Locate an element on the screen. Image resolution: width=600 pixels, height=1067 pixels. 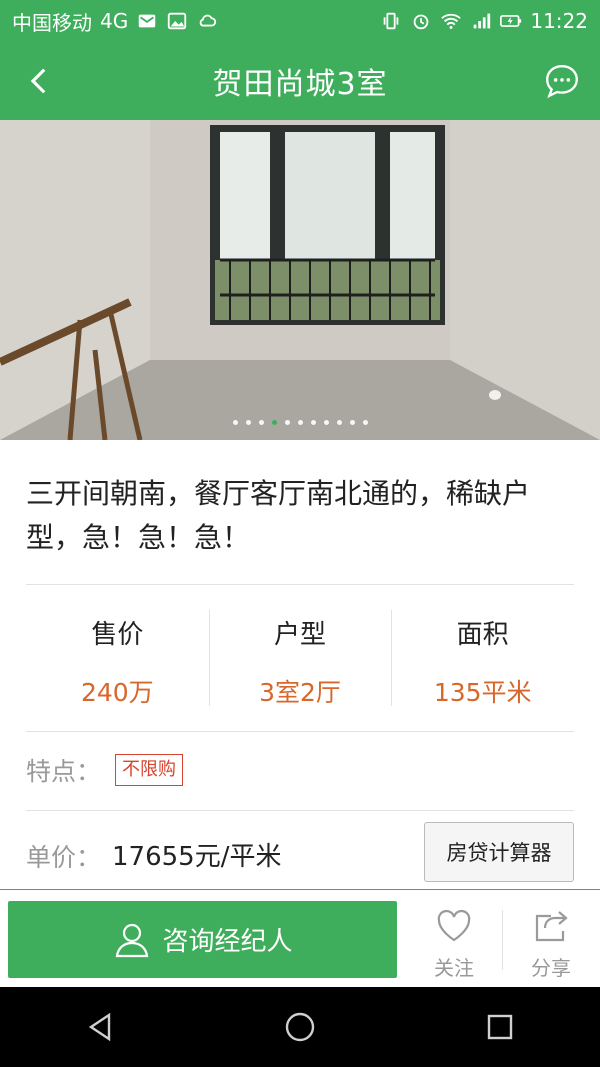
gallery-dot-active is located at coordinates (274, 422).